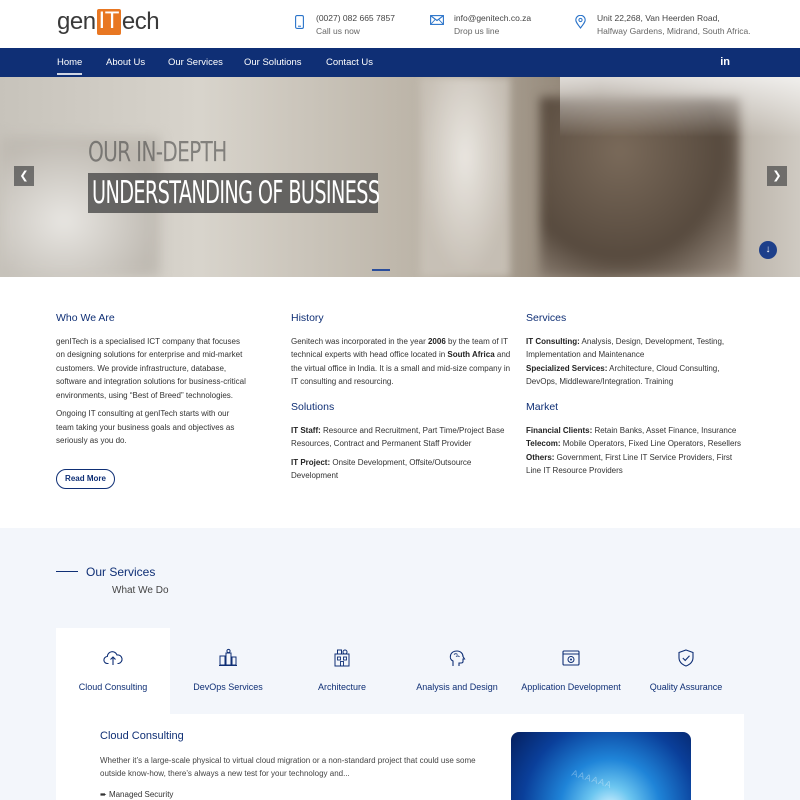 This screenshot has width=800, height=800. What do you see at coordinates (140, 590) in the screenshot?
I see `our-services-subtitle: What We Do` at bounding box center [140, 590].